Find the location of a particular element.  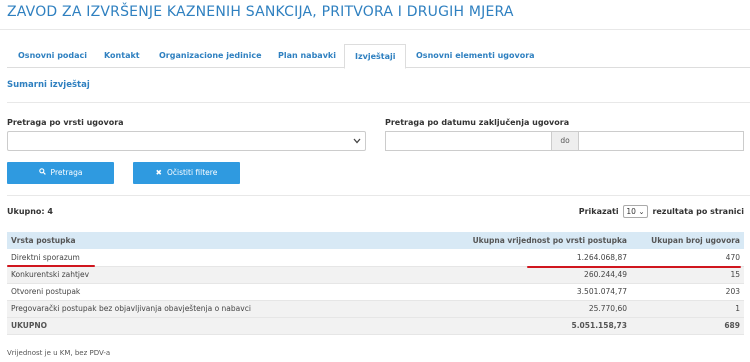

total-value-cell: 1.264.068,87 is located at coordinates (505, 258).